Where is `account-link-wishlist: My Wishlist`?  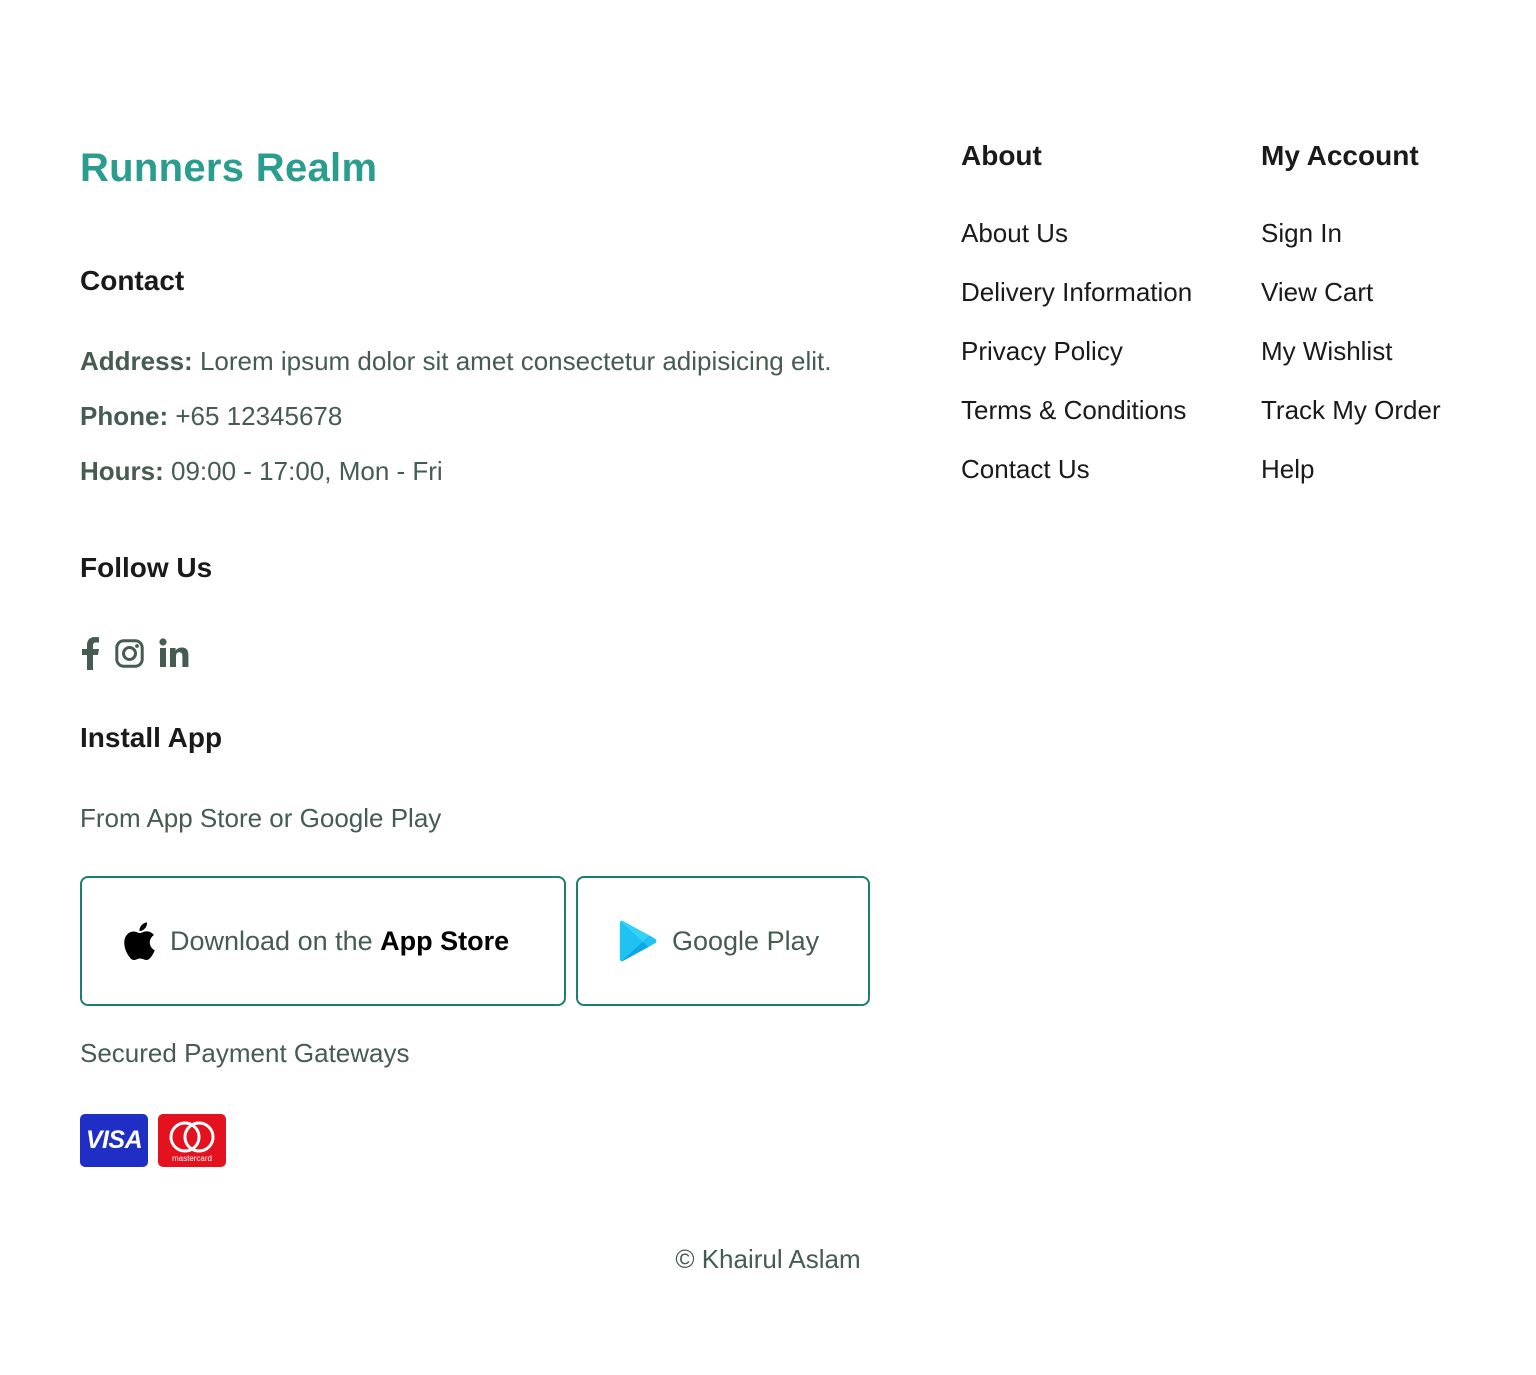 account-link-wishlist: My Wishlist is located at coordinates (1351, 365).